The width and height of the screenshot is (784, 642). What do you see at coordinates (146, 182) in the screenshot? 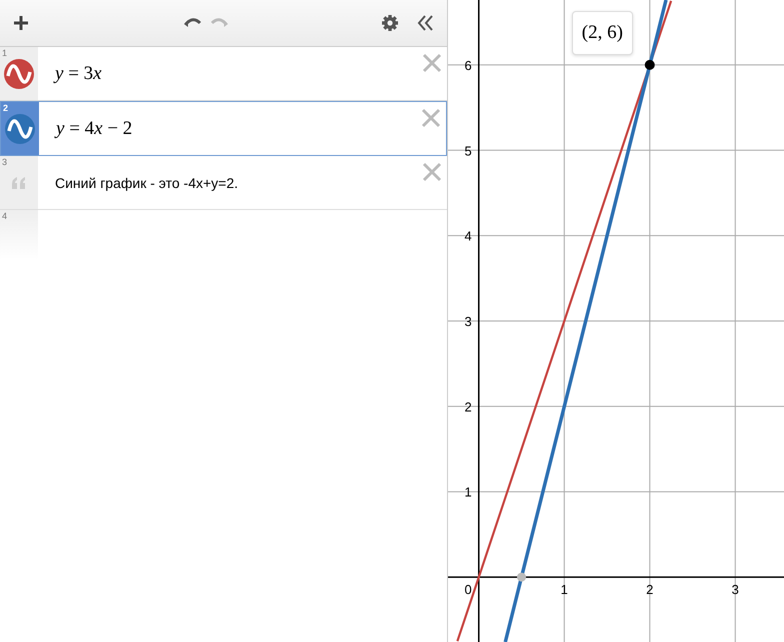
I see `note-text: Синий график - это -4x+y=2.` at bounding box center [146, 182].